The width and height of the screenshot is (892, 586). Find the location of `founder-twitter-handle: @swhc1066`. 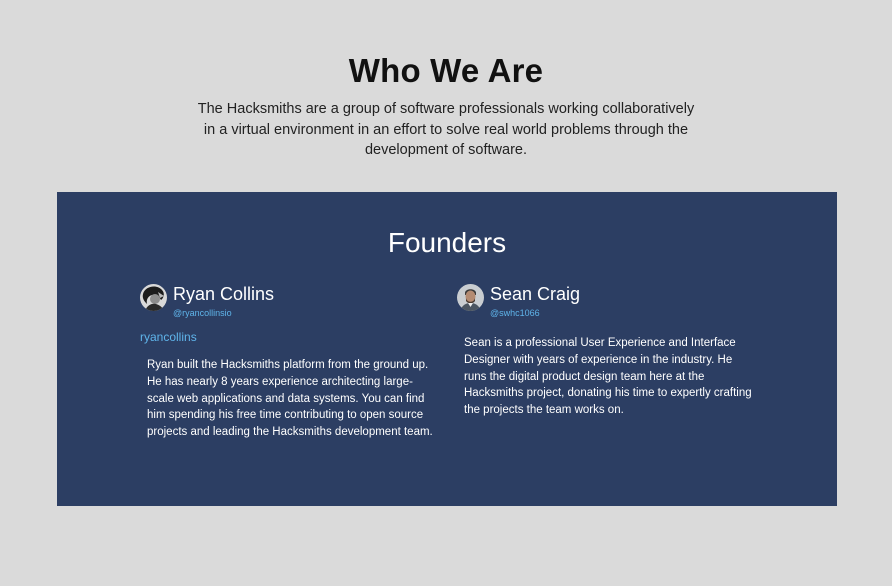

founder-twitter-handle: @swhc1066 is located at coordinates (535, 313).